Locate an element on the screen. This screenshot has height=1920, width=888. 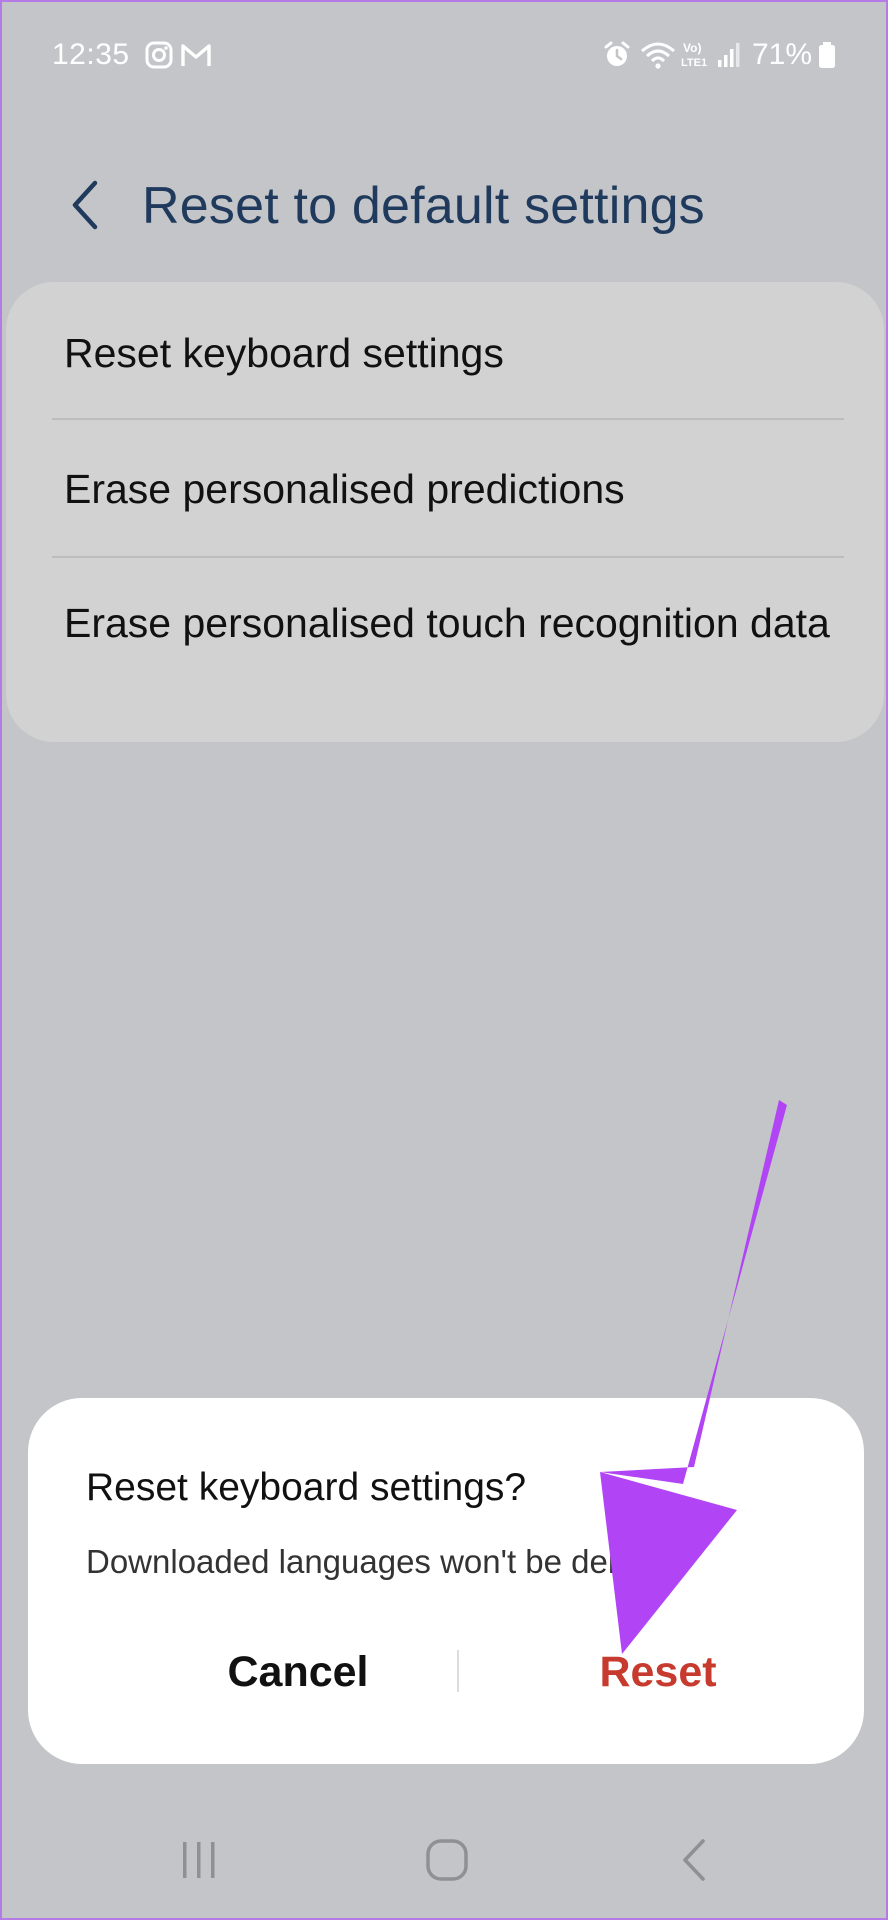
list-item-reset-keyboard-settings: Reset keyboard settings is located at coordinates (454, 353).